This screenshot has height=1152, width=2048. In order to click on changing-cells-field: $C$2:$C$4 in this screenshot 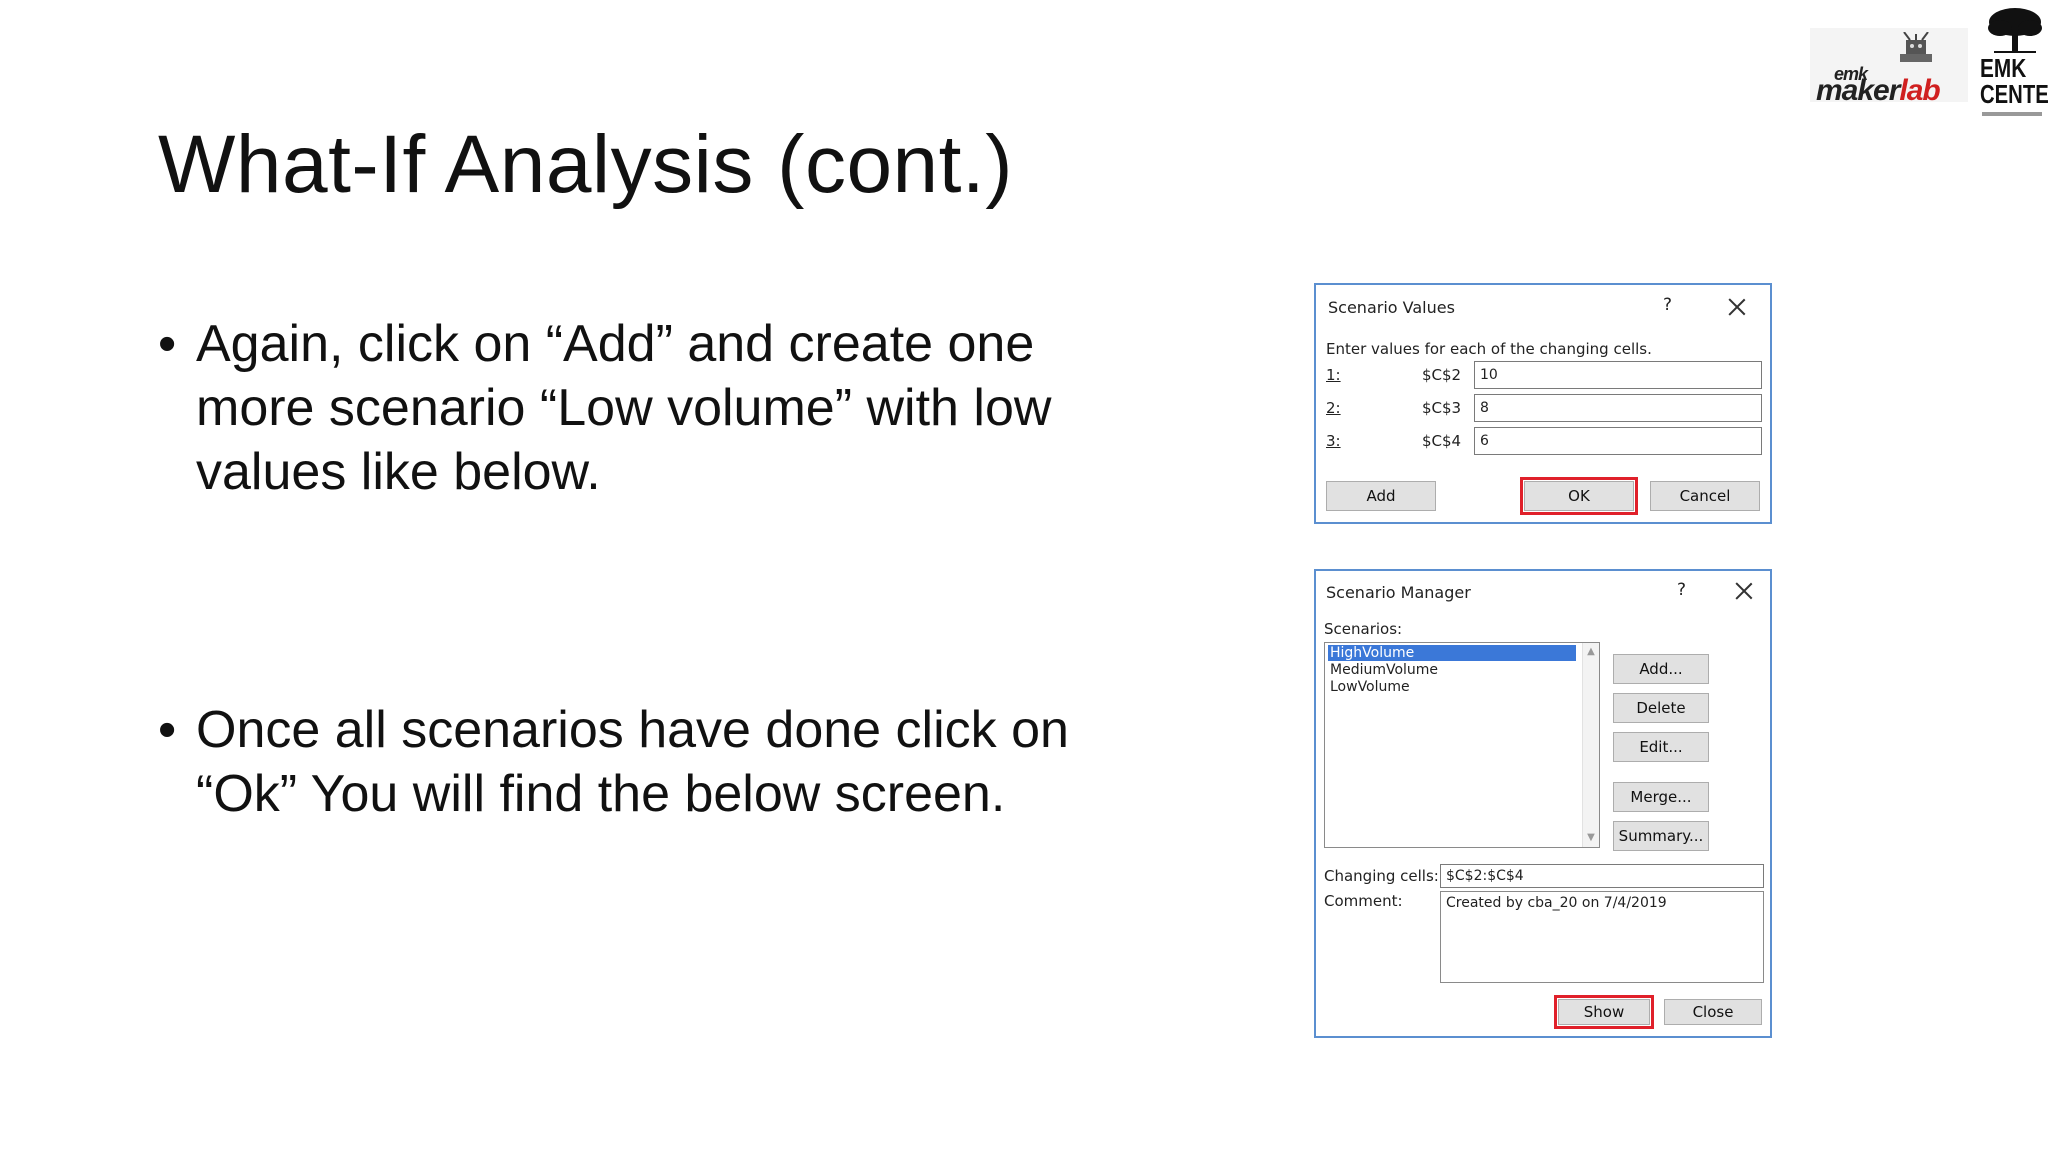, I will do `click(1602, 876)`.